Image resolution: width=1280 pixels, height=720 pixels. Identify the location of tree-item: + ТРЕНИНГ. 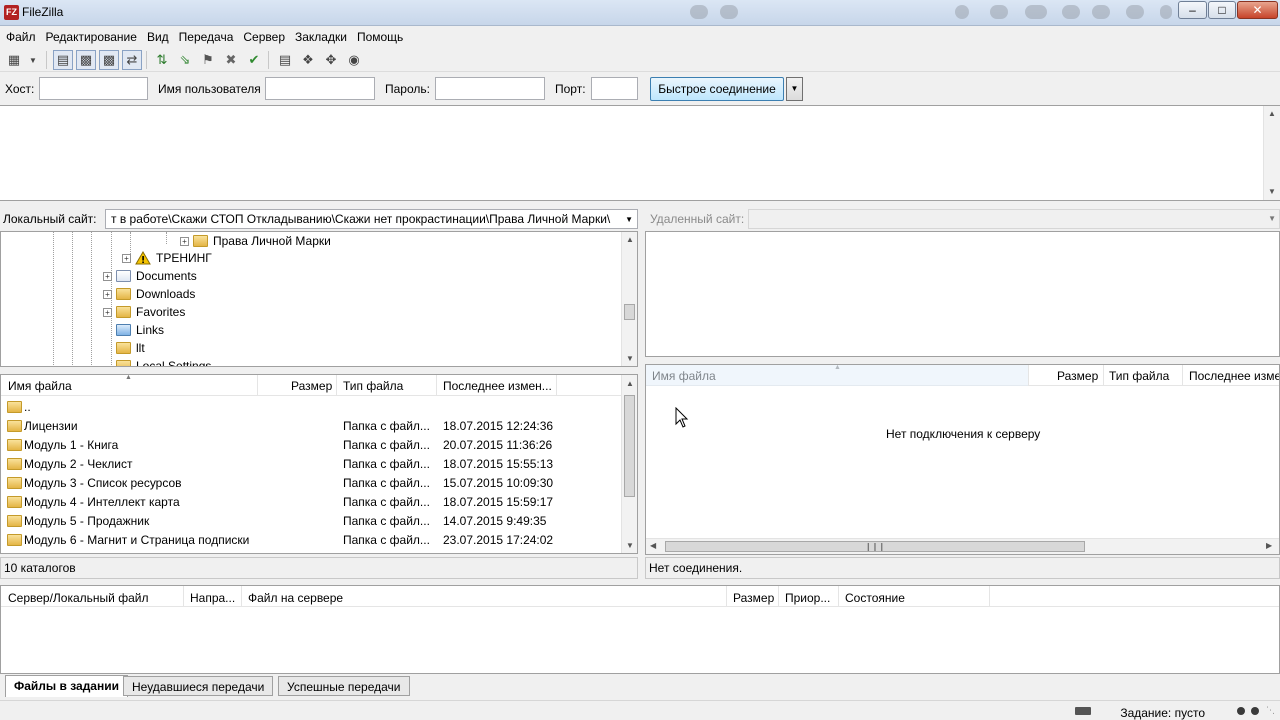
(167, 258).